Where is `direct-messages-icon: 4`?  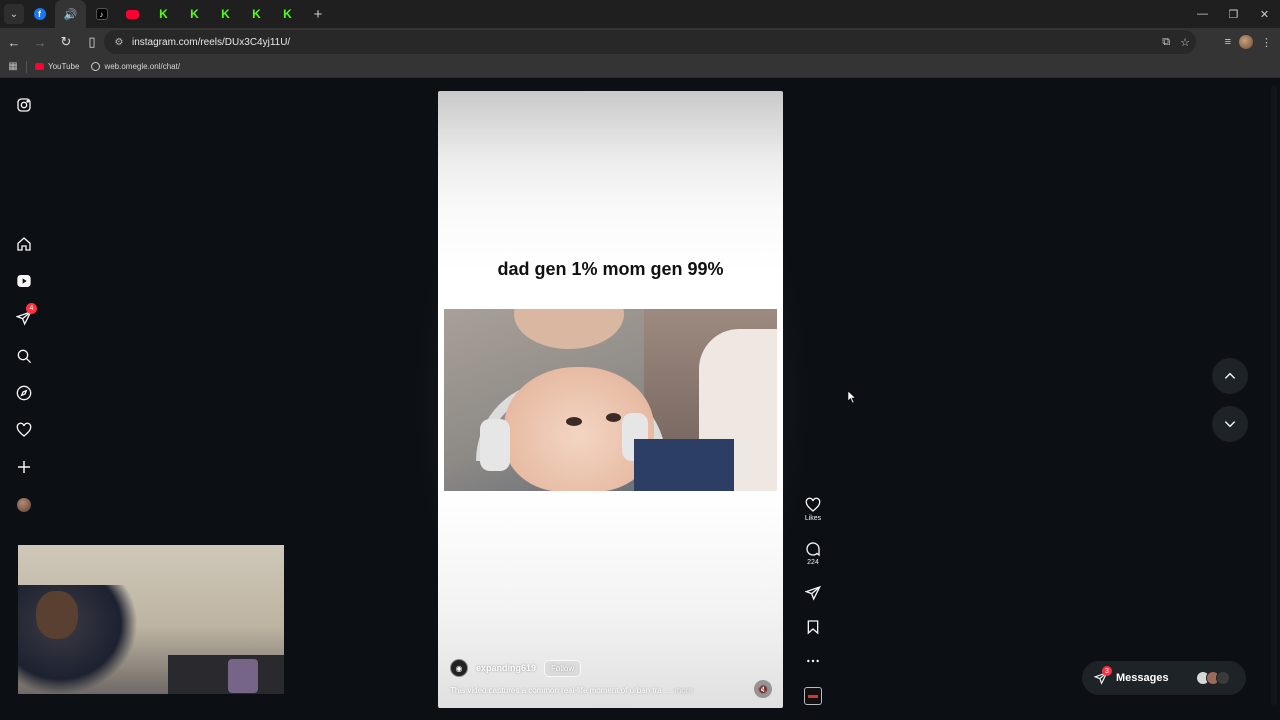
direct-messages-icon: 4 is located at coordinates (25, 315).